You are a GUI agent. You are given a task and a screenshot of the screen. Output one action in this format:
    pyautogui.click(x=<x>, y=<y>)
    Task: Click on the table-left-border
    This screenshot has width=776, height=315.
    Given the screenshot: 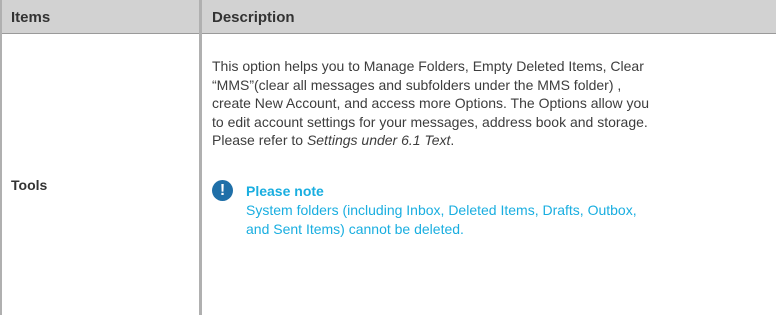 What is the action you would take?
    pyautogui.click(x=1, y=157)
    